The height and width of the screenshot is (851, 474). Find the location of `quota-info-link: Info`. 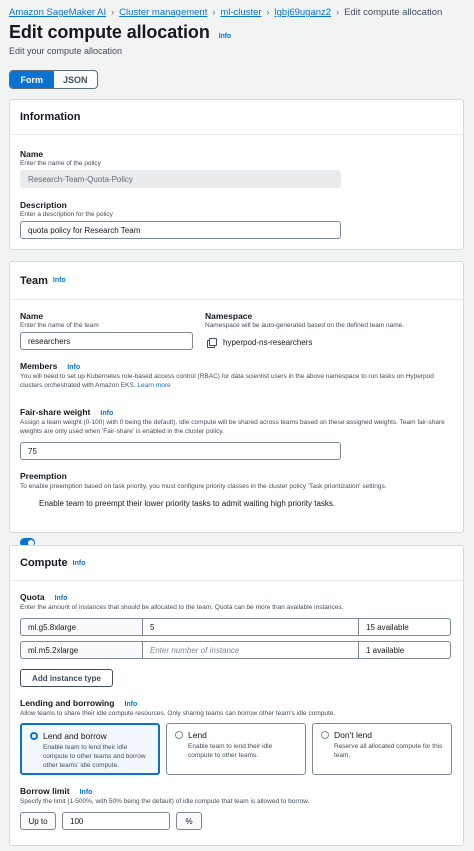

quota-info-link: Info is located at coordinates (61, 598).